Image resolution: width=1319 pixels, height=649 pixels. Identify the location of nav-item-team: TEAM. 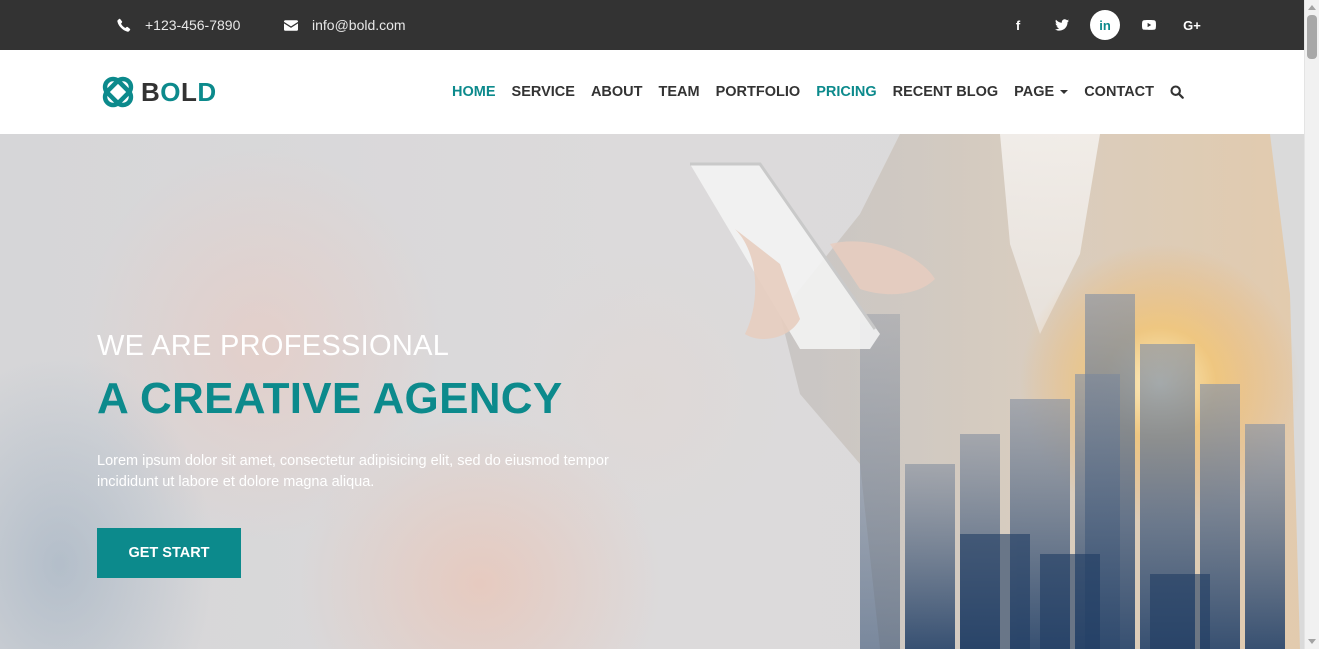
(679, 92).